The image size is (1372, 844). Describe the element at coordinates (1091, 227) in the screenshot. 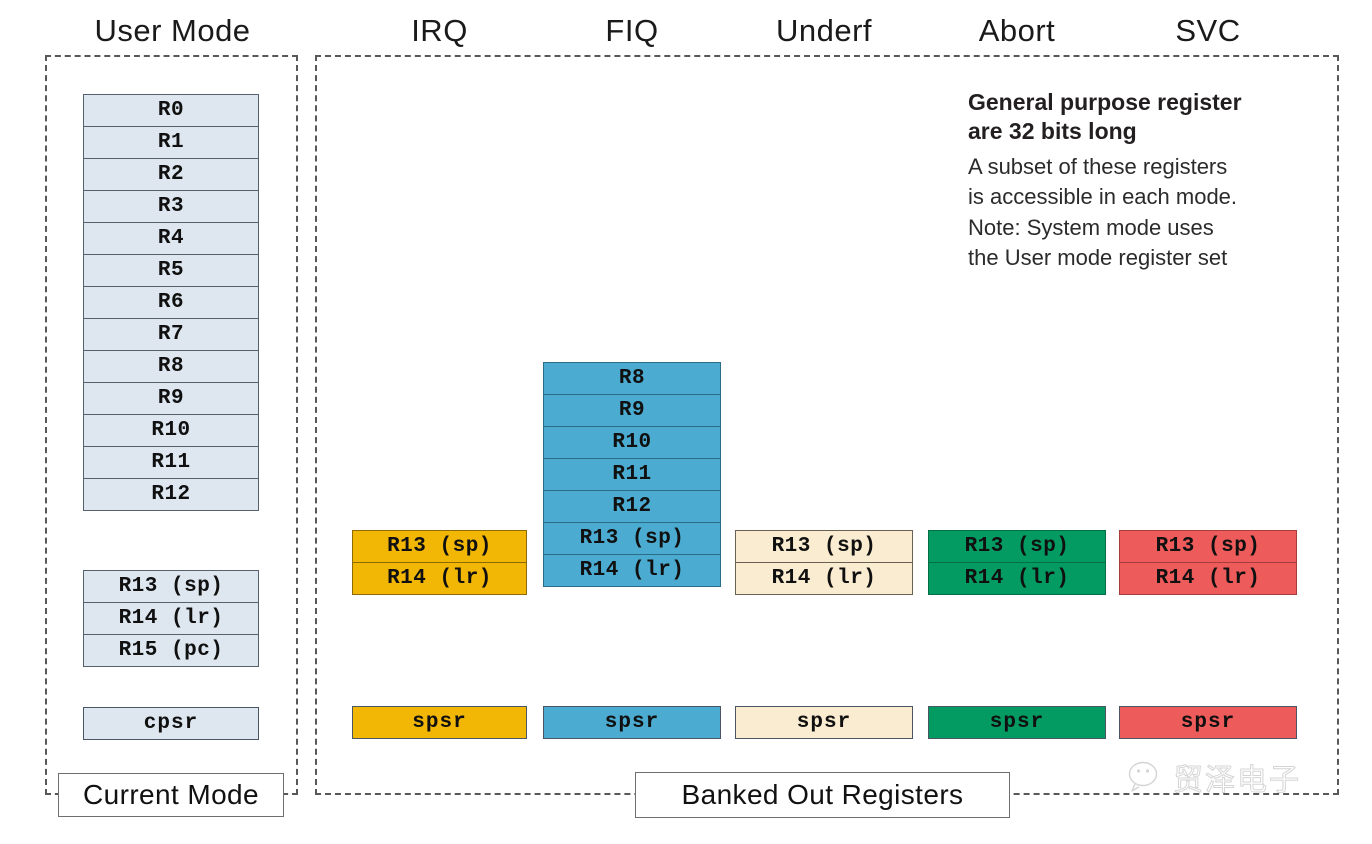

I see `note-body-line-3: Note: System mode uses` at that location.